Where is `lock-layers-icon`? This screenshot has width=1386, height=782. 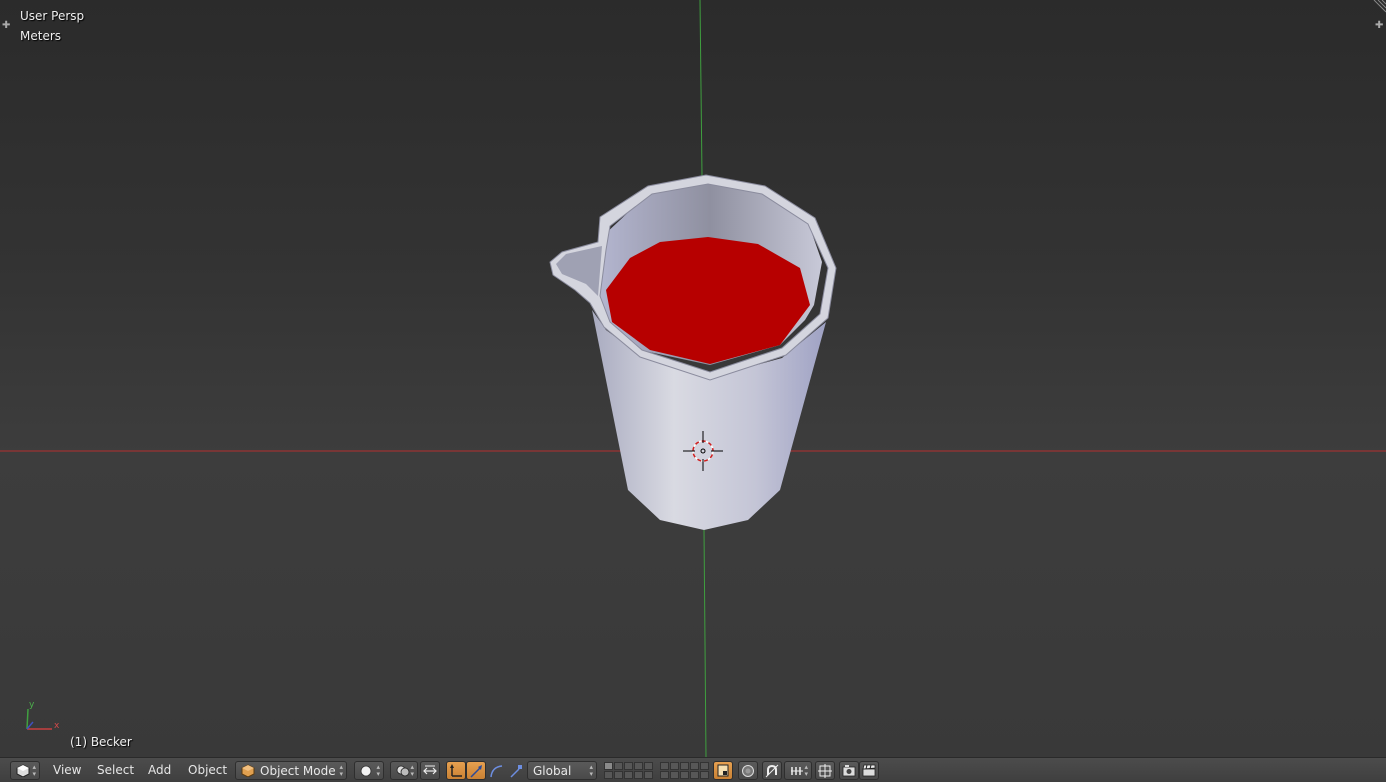
lock-layers-icon is located at coordinates (723, 770).